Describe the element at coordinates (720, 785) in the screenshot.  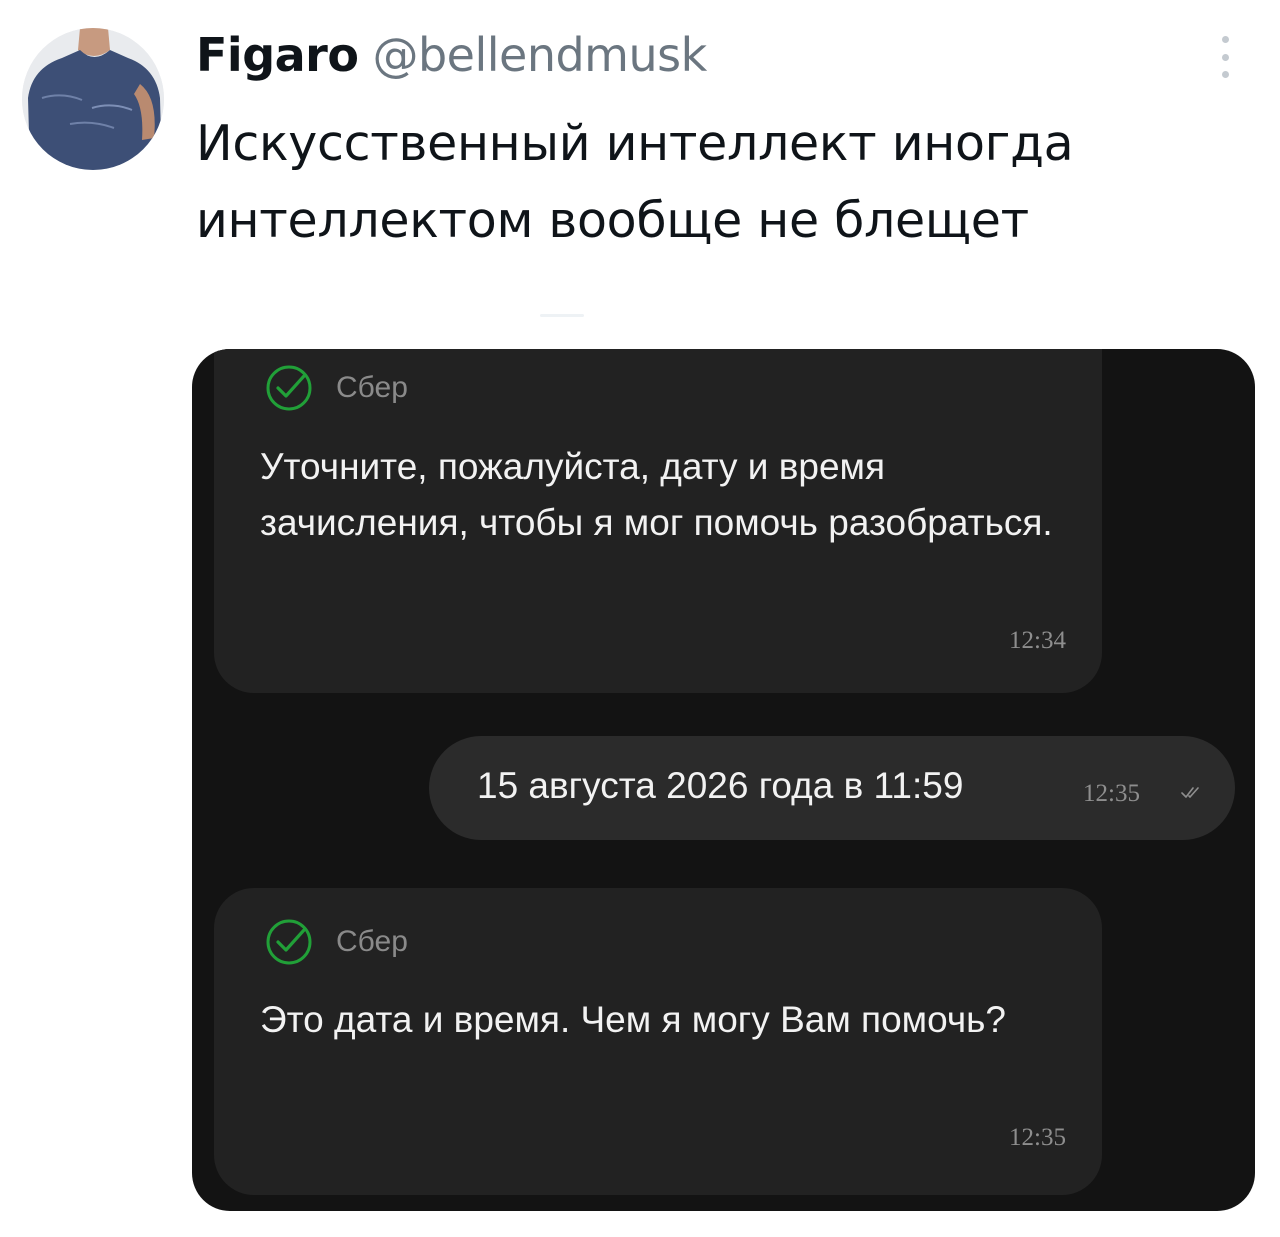
I see `message-text: 15 августа 2026 года в 11:59` at that location.